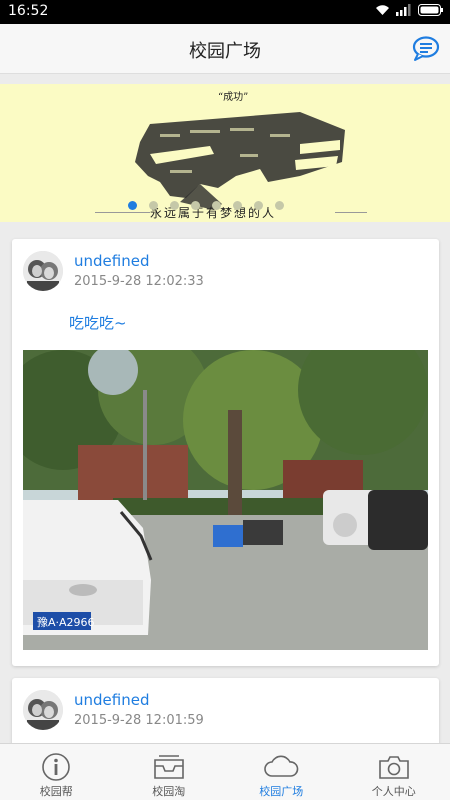 This screenshot has width=450, height=800. What do you see at coordinates (225, 51) in the screenshot?
I see `page-title: 校园广场` at bounding box center [225, 51].